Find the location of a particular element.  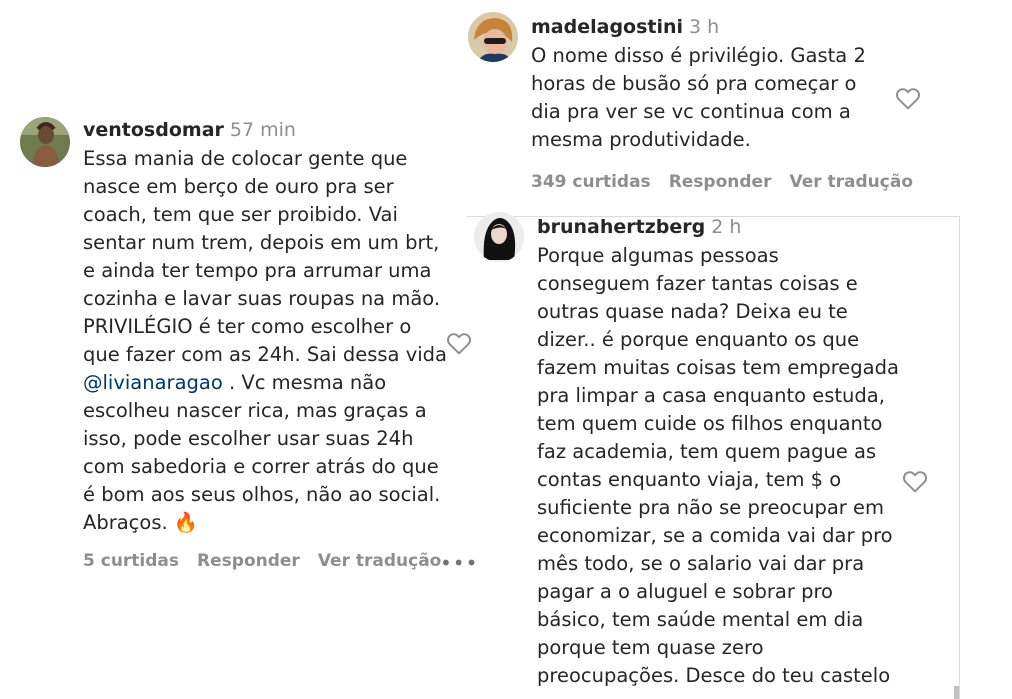

username: ventosdomar is located at coordinates (153, 130).